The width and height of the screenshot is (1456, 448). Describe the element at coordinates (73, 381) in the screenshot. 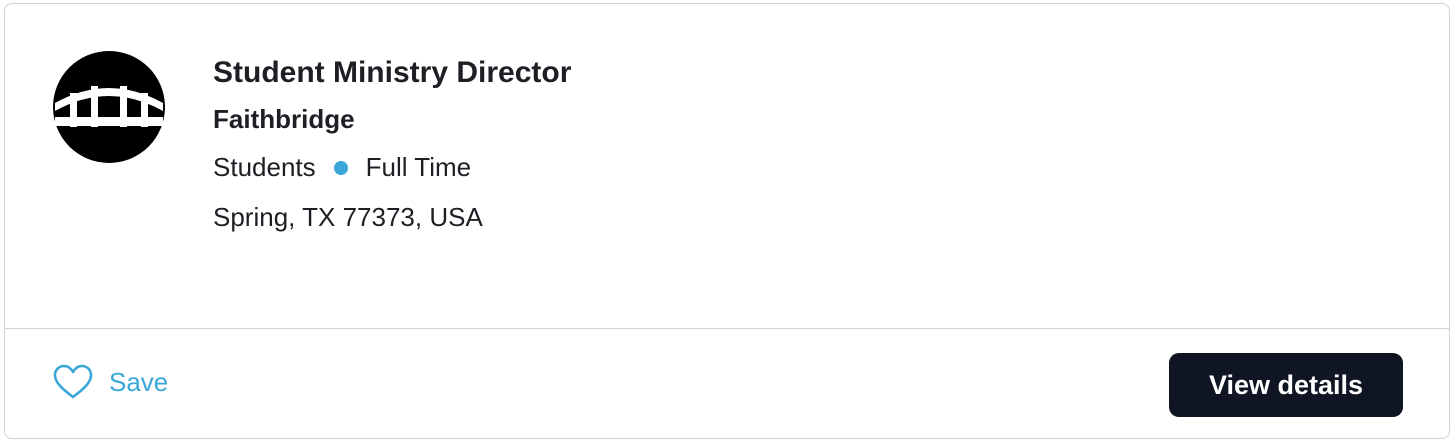

I see `heart-icon` at that location.